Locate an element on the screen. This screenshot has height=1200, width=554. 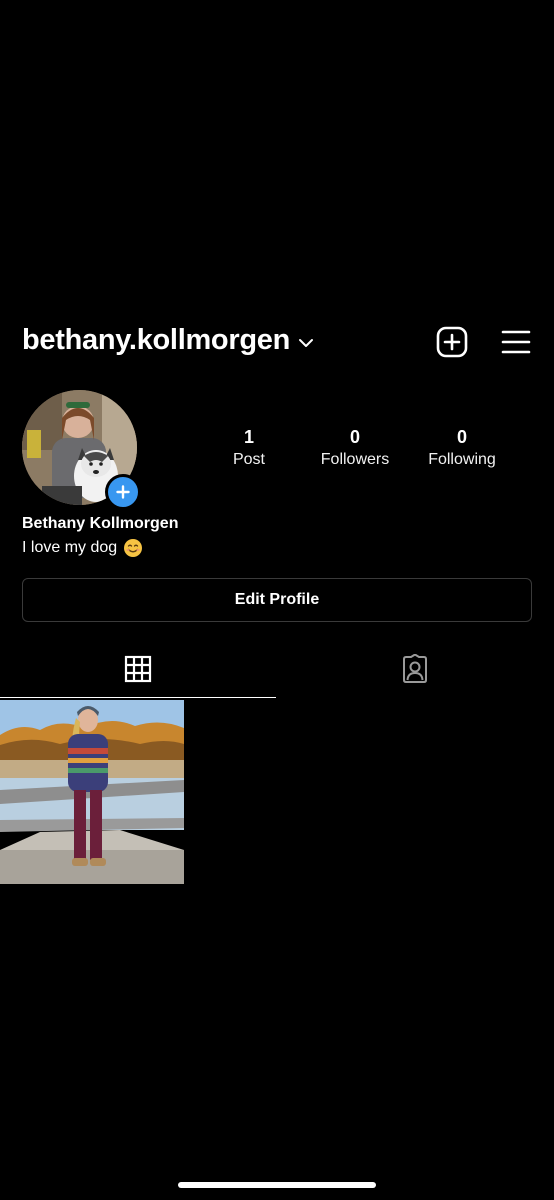
edit-profile-button: Edit Profile is located at coordinates (277, 600).